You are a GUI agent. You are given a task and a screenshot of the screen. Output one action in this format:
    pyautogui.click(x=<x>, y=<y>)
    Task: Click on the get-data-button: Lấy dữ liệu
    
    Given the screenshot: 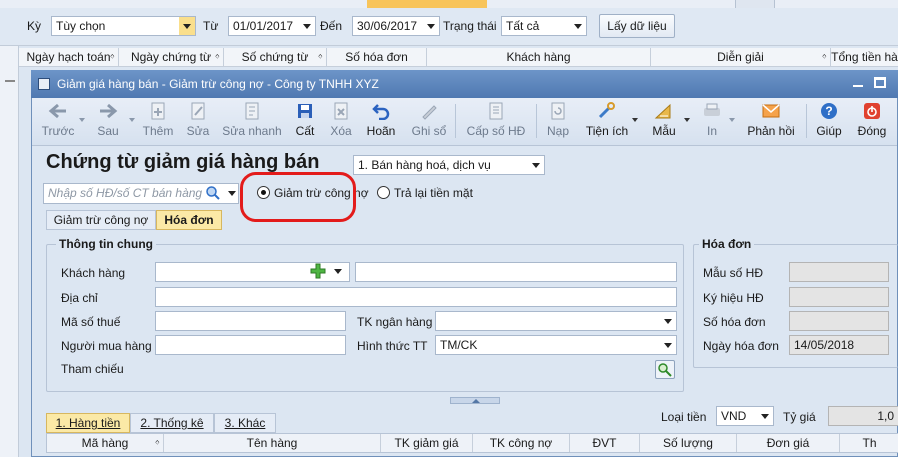 What is the action you would take?
    pyautogui.click(x=637, y=26)
    